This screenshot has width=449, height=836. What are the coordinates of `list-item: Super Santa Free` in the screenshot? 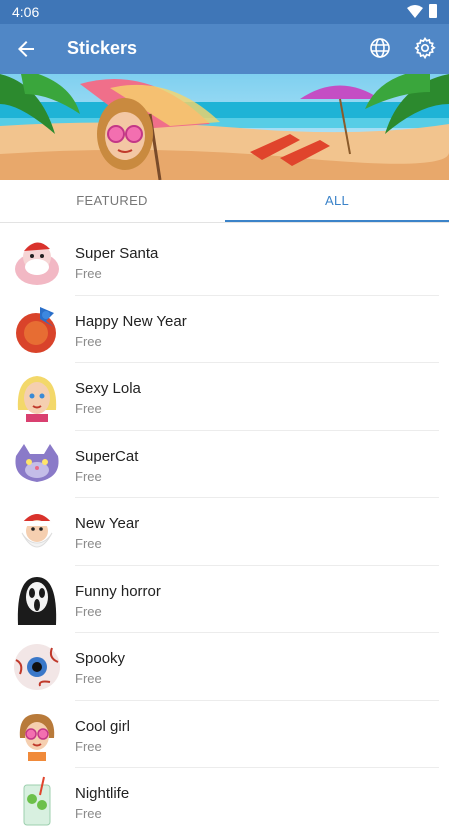 It's located at (224, 262).